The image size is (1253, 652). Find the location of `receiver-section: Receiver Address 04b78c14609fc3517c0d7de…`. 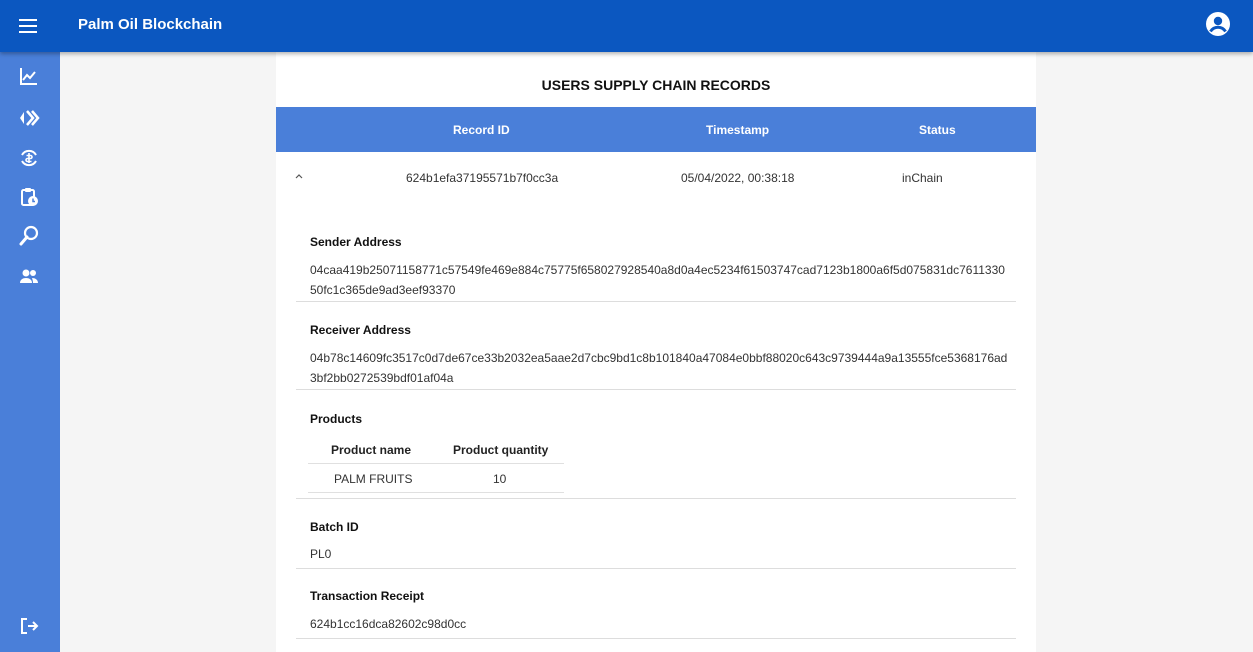

receiver-section: Receiver Address 04b78c14609fc3517c0d7de… is located at coordinates (656, 346).